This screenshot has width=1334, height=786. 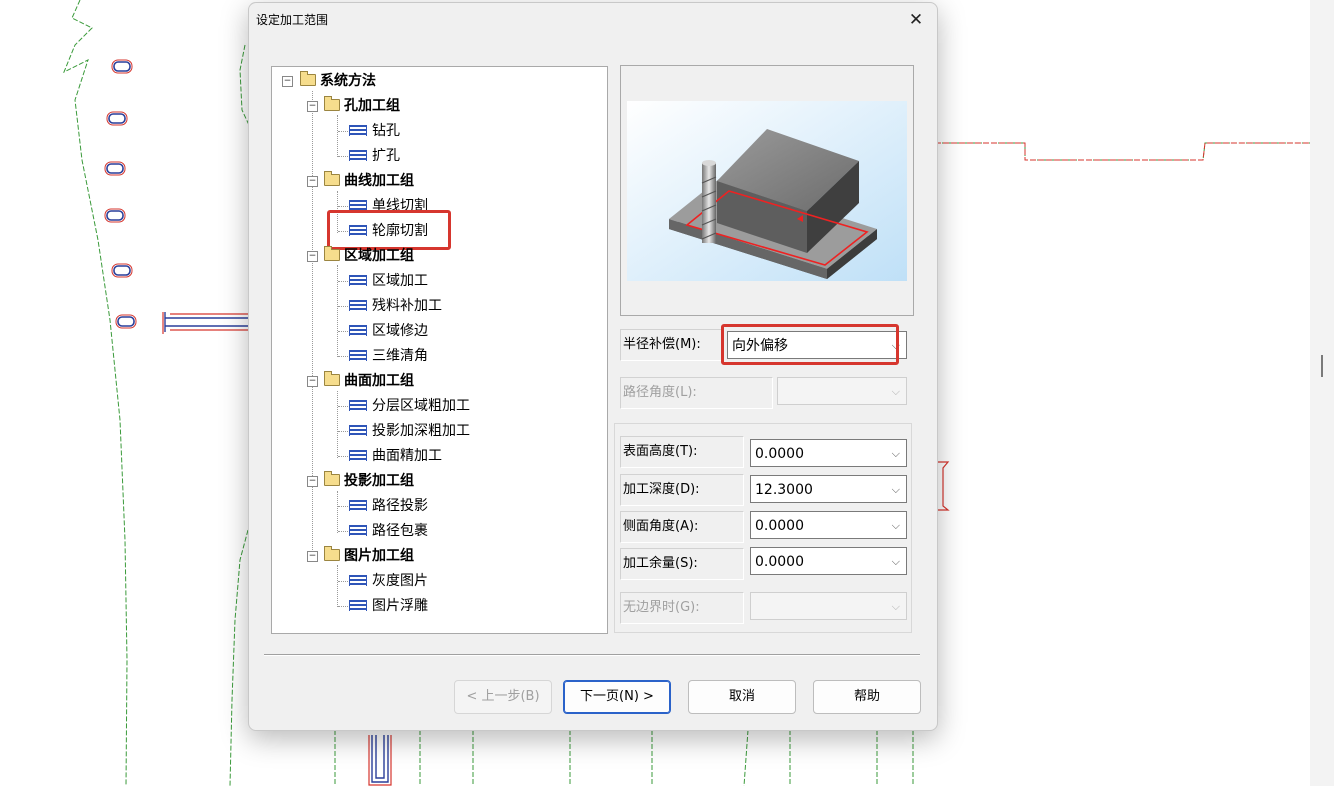 I want to click on tree-group-label: 曲面加工组, so click(x=379, y=381).